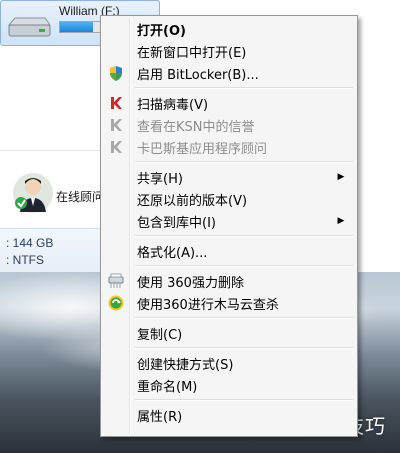 The image size is (400, 453). What do you see at coordinates (25, 260) in the screenshot?
I see `filesystem-text: : NTFS` at bounding box center [25, 260].